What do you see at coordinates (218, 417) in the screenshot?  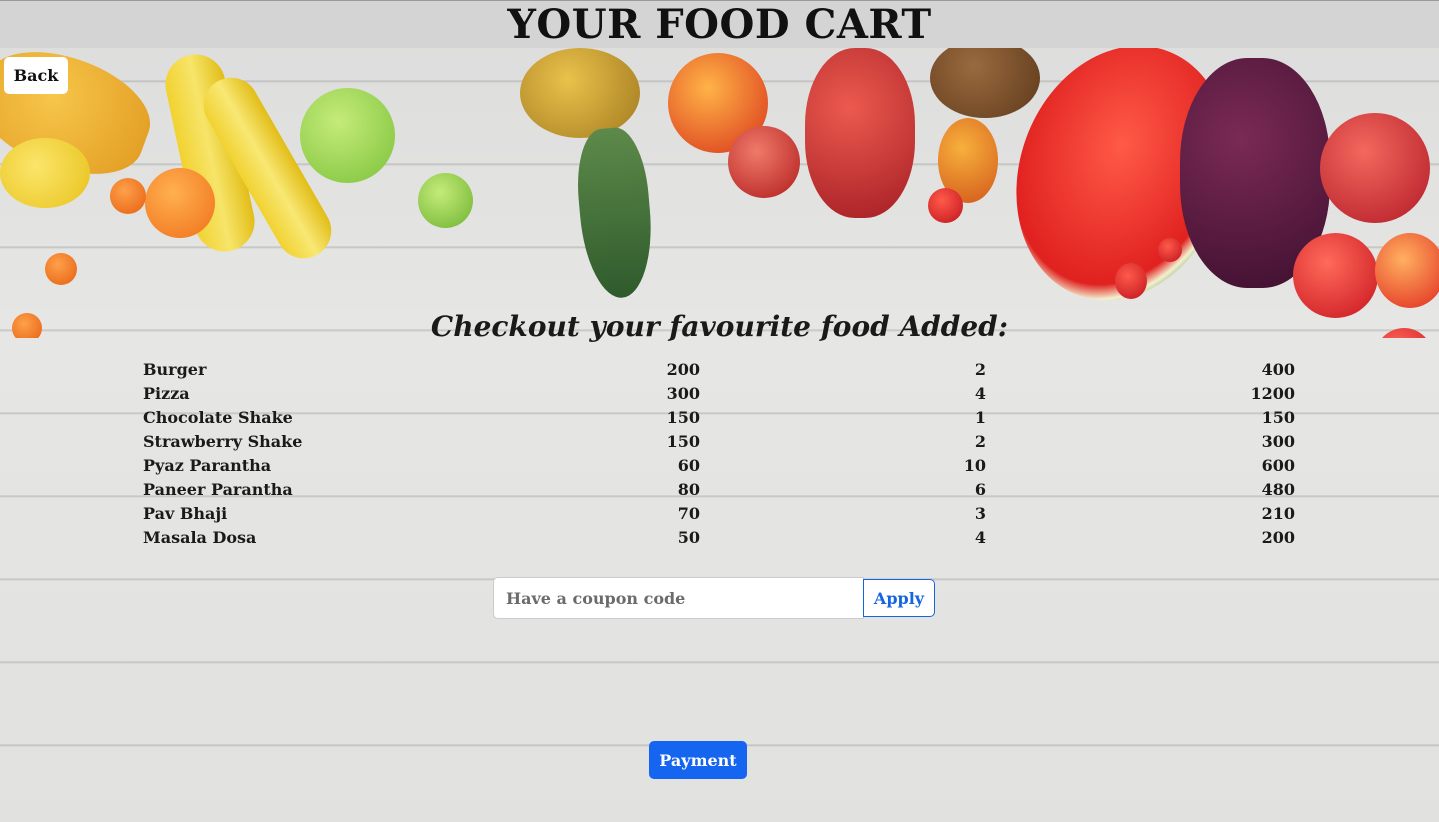 I see `item-name: Chocolate Shake` at bounding box center [218, 417].